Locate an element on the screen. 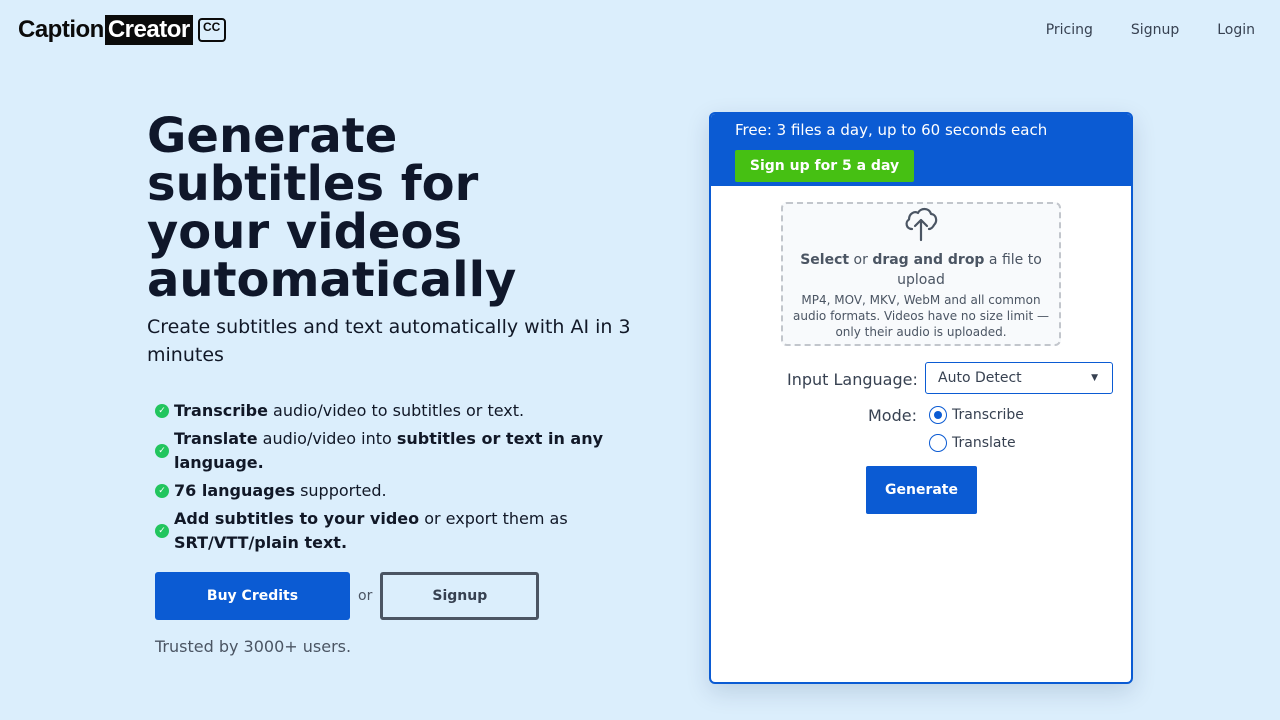  chevron-down-icon: ▼ is located at coordinates (1094, 378).